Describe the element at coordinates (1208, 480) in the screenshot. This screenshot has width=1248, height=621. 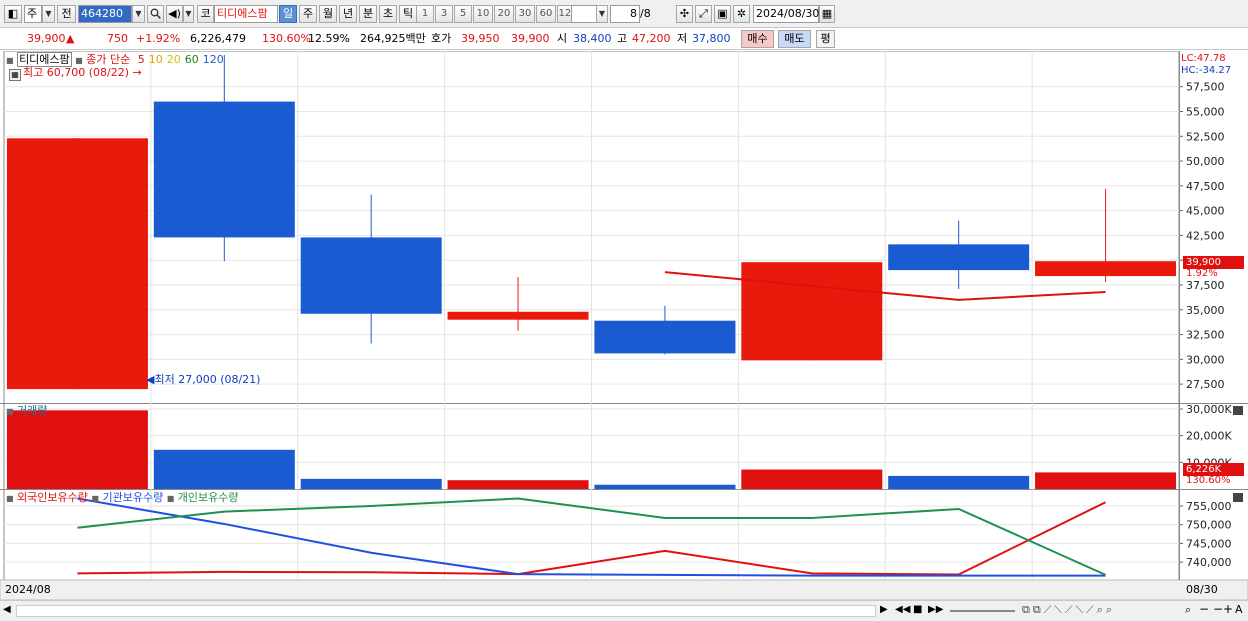
I see `volume-rate-tag: 130.60%` at that location.